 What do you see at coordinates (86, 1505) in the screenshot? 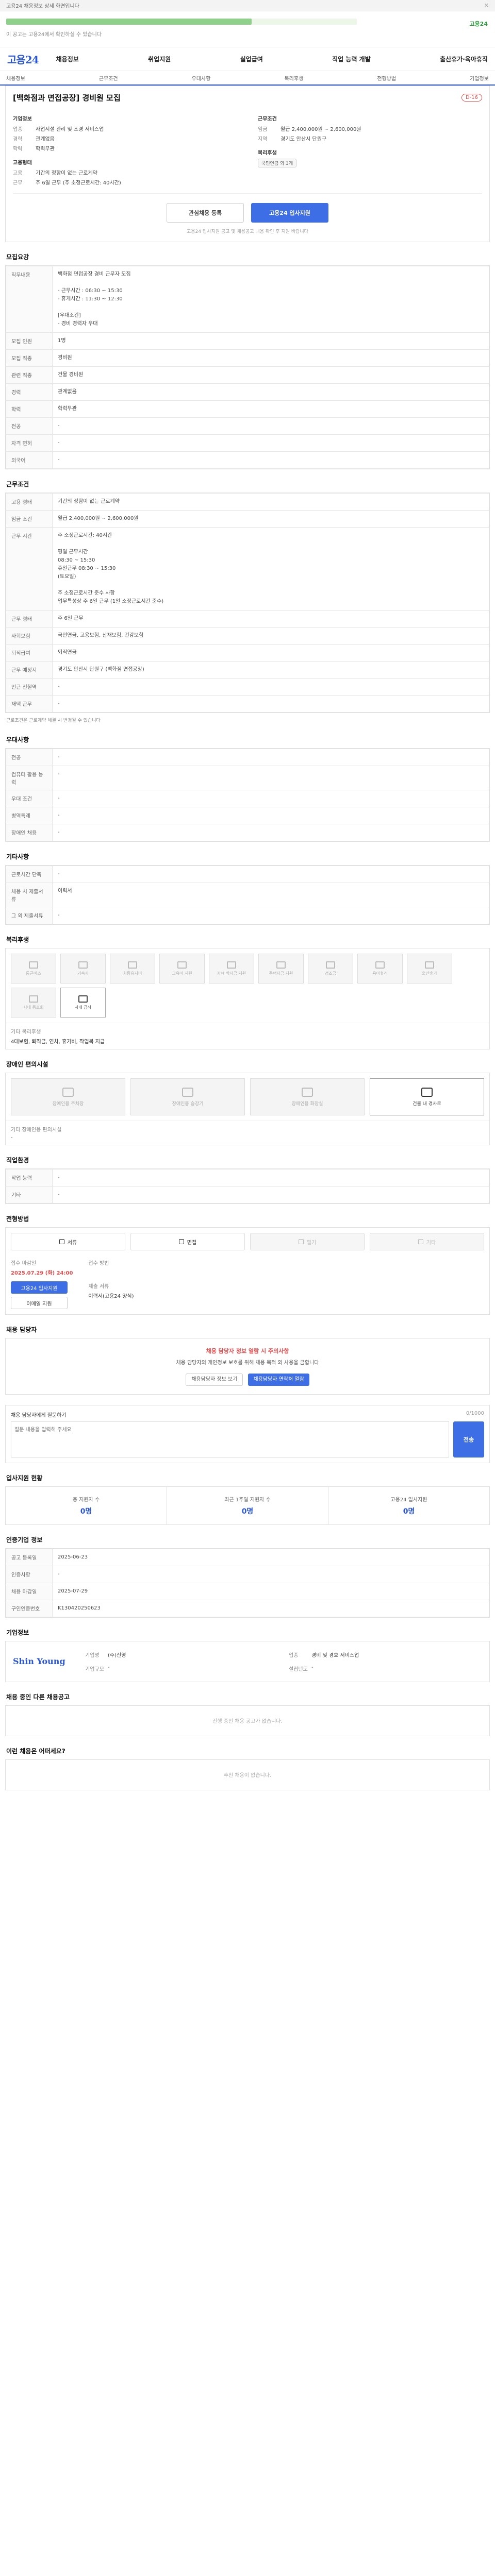
I see `stat-cell: 총 지원자 수 0명` at bounding box center [86, 1505].